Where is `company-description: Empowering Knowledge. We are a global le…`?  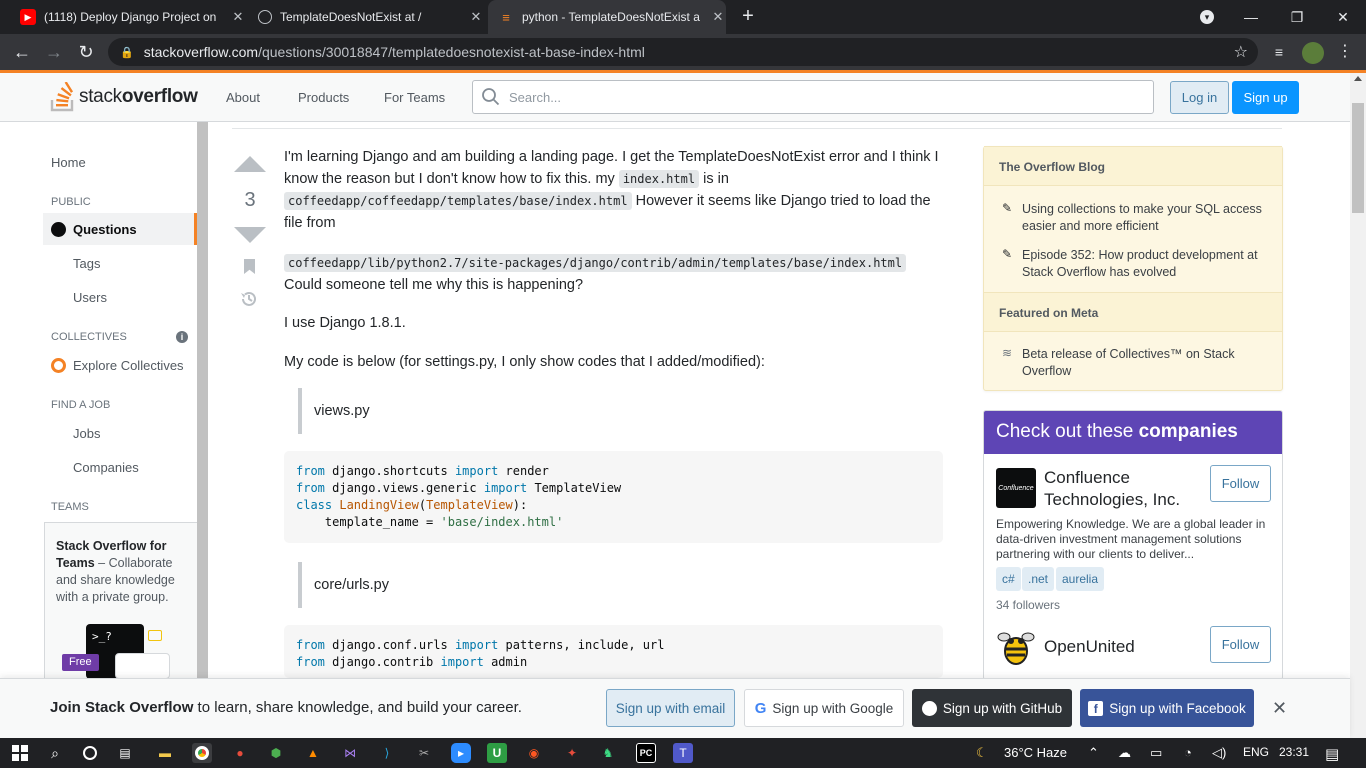
company-description: Empowering Knowledge. We are a global le… is located at coordinates (1131, 539).